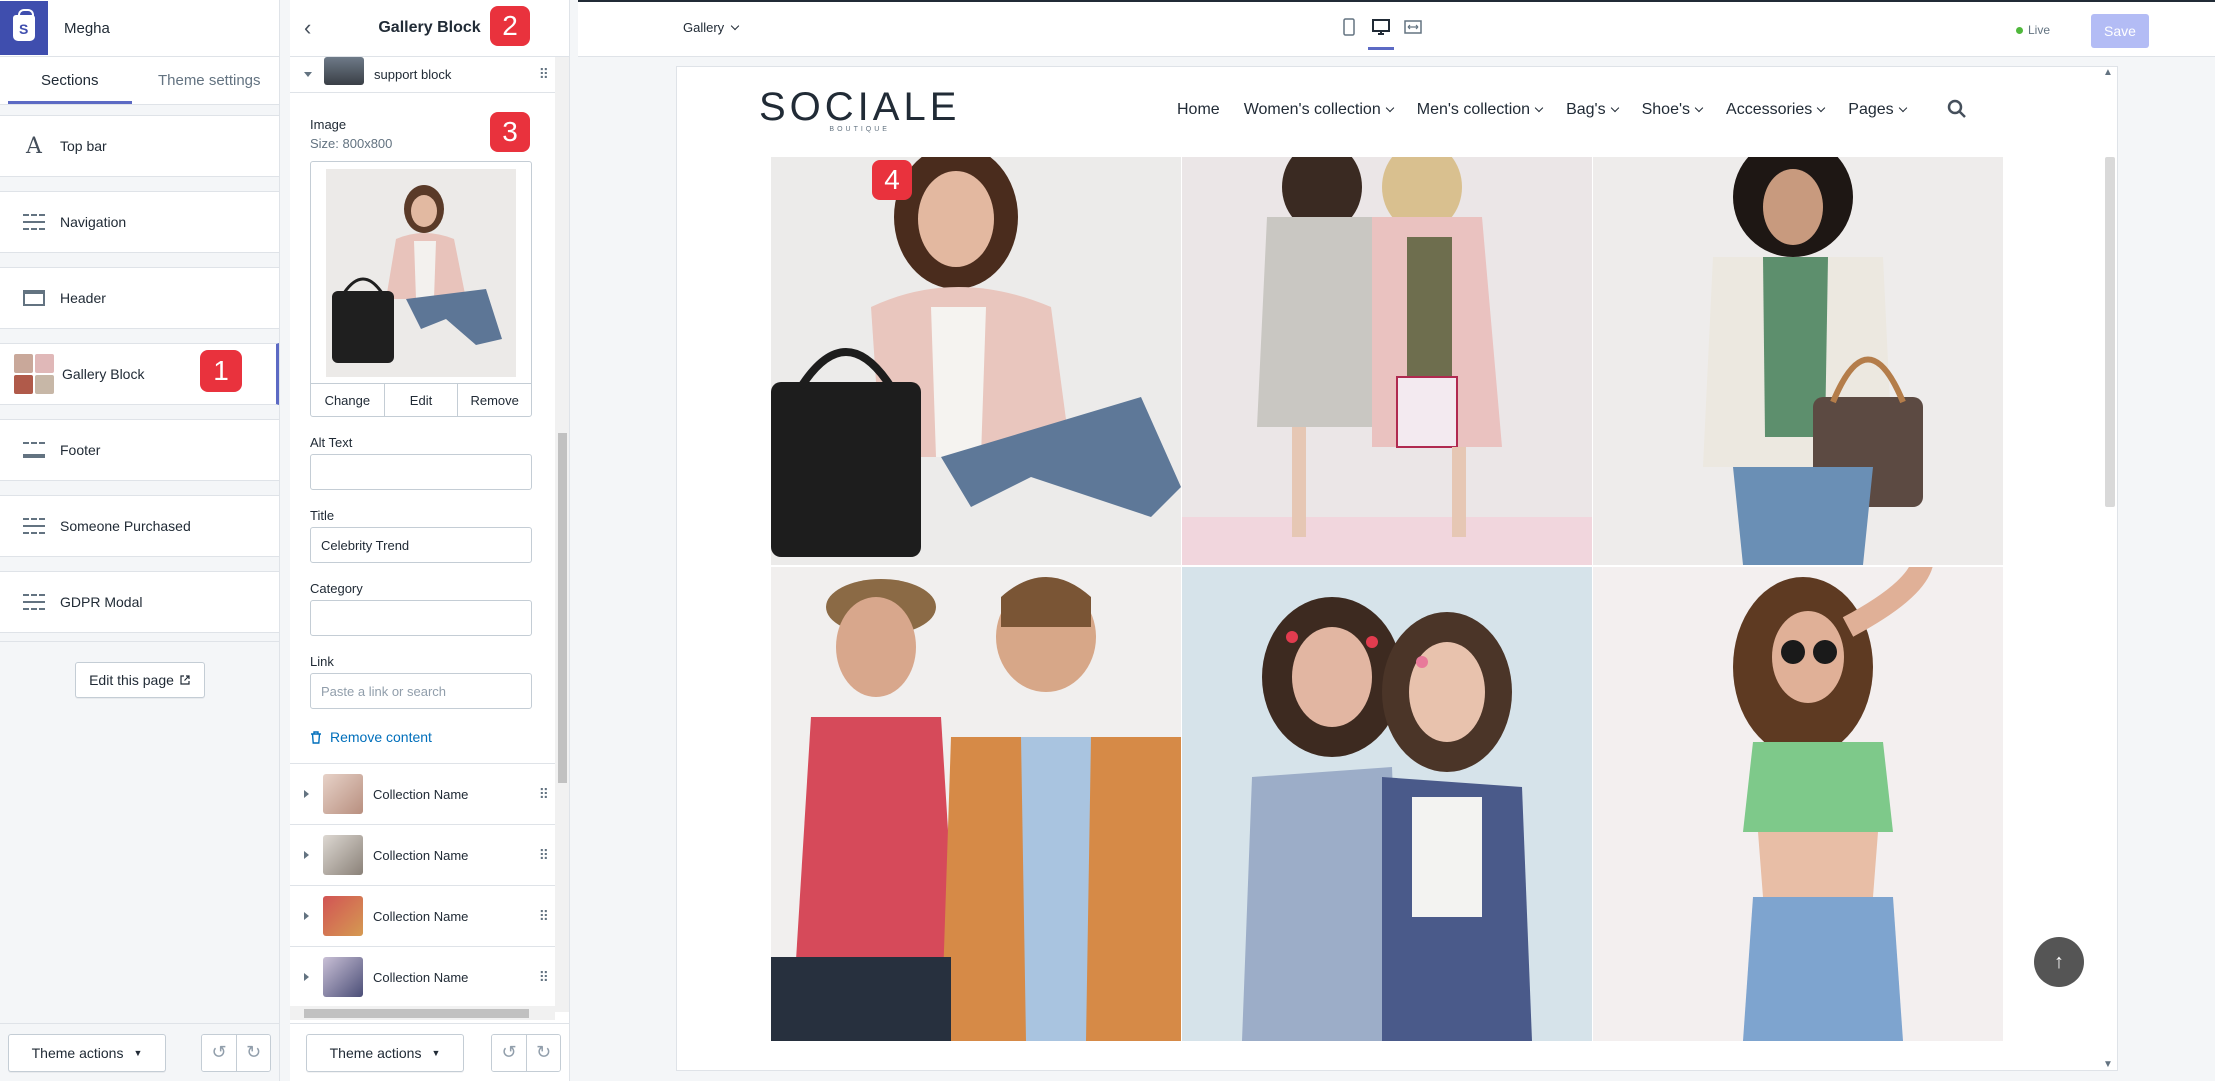 The width and height of the screenshot is (2215, 1081). I want to click on remove-content-link: Remove content, so click(429, 737).